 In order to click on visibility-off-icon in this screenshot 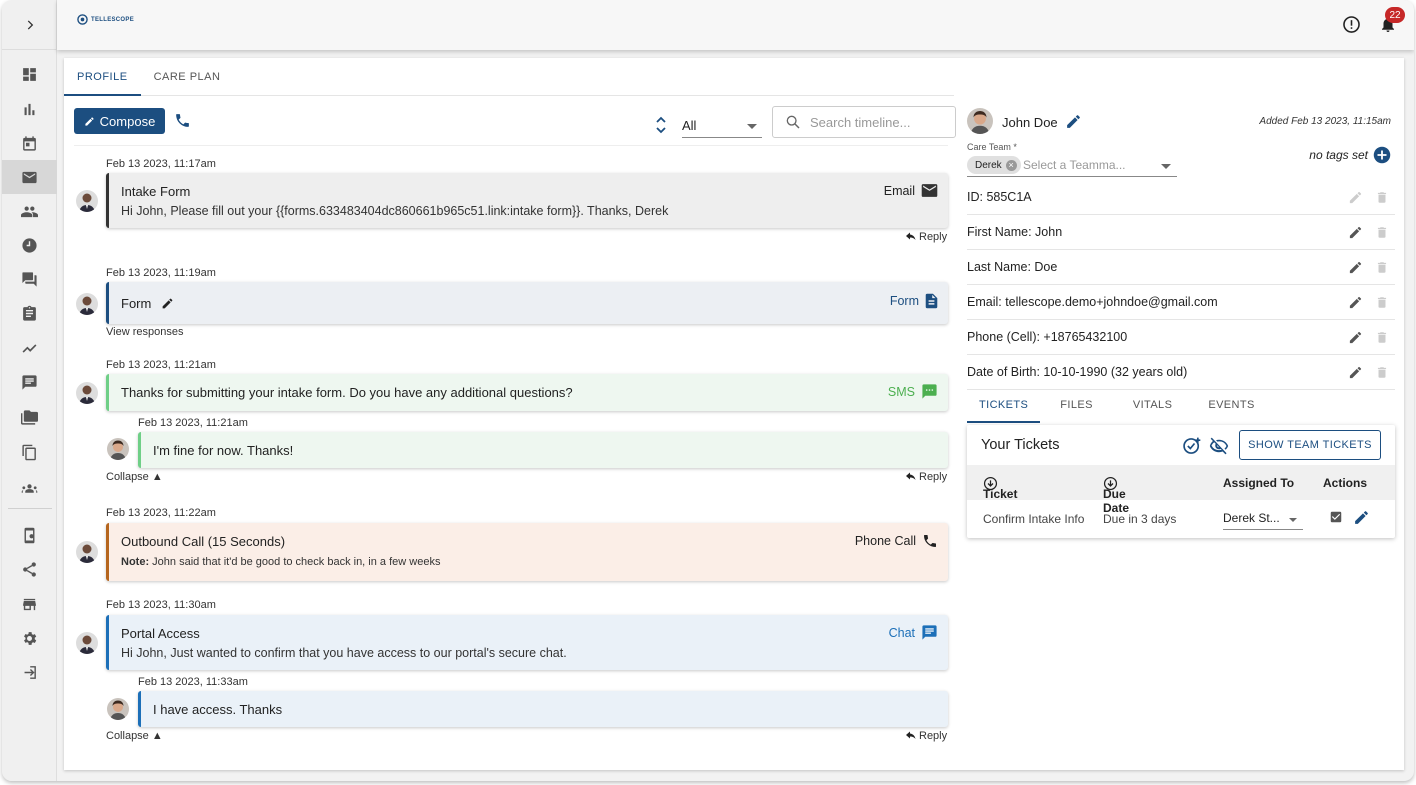, I will do `click(1219, 446)`.